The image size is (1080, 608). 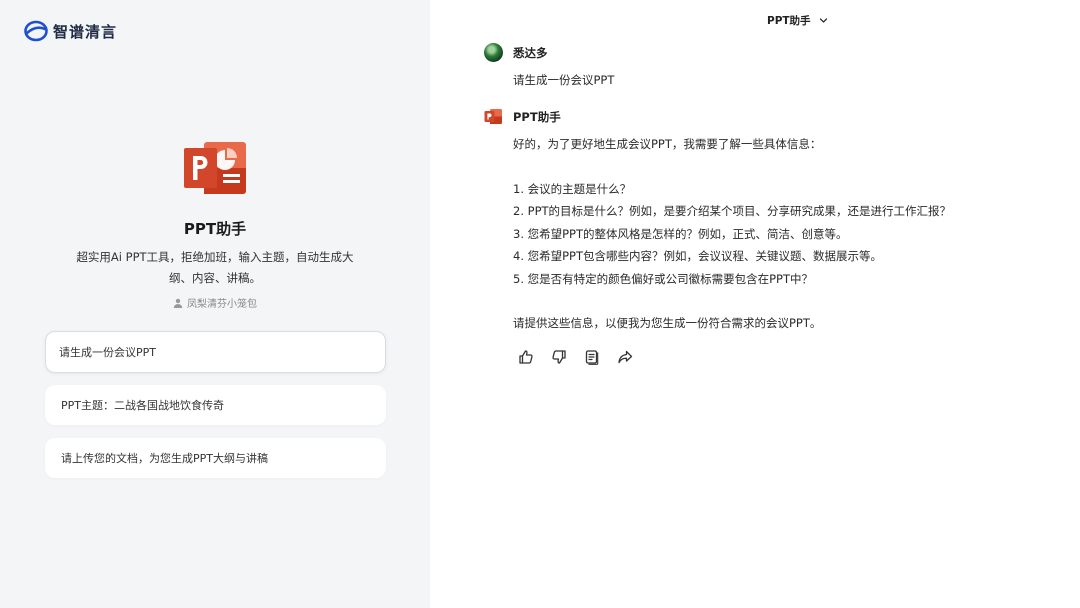 What do you see at coordinates (530, 52) in the screenshot?
I see `user-name: 悉达多` at bounding box center [530, 52].